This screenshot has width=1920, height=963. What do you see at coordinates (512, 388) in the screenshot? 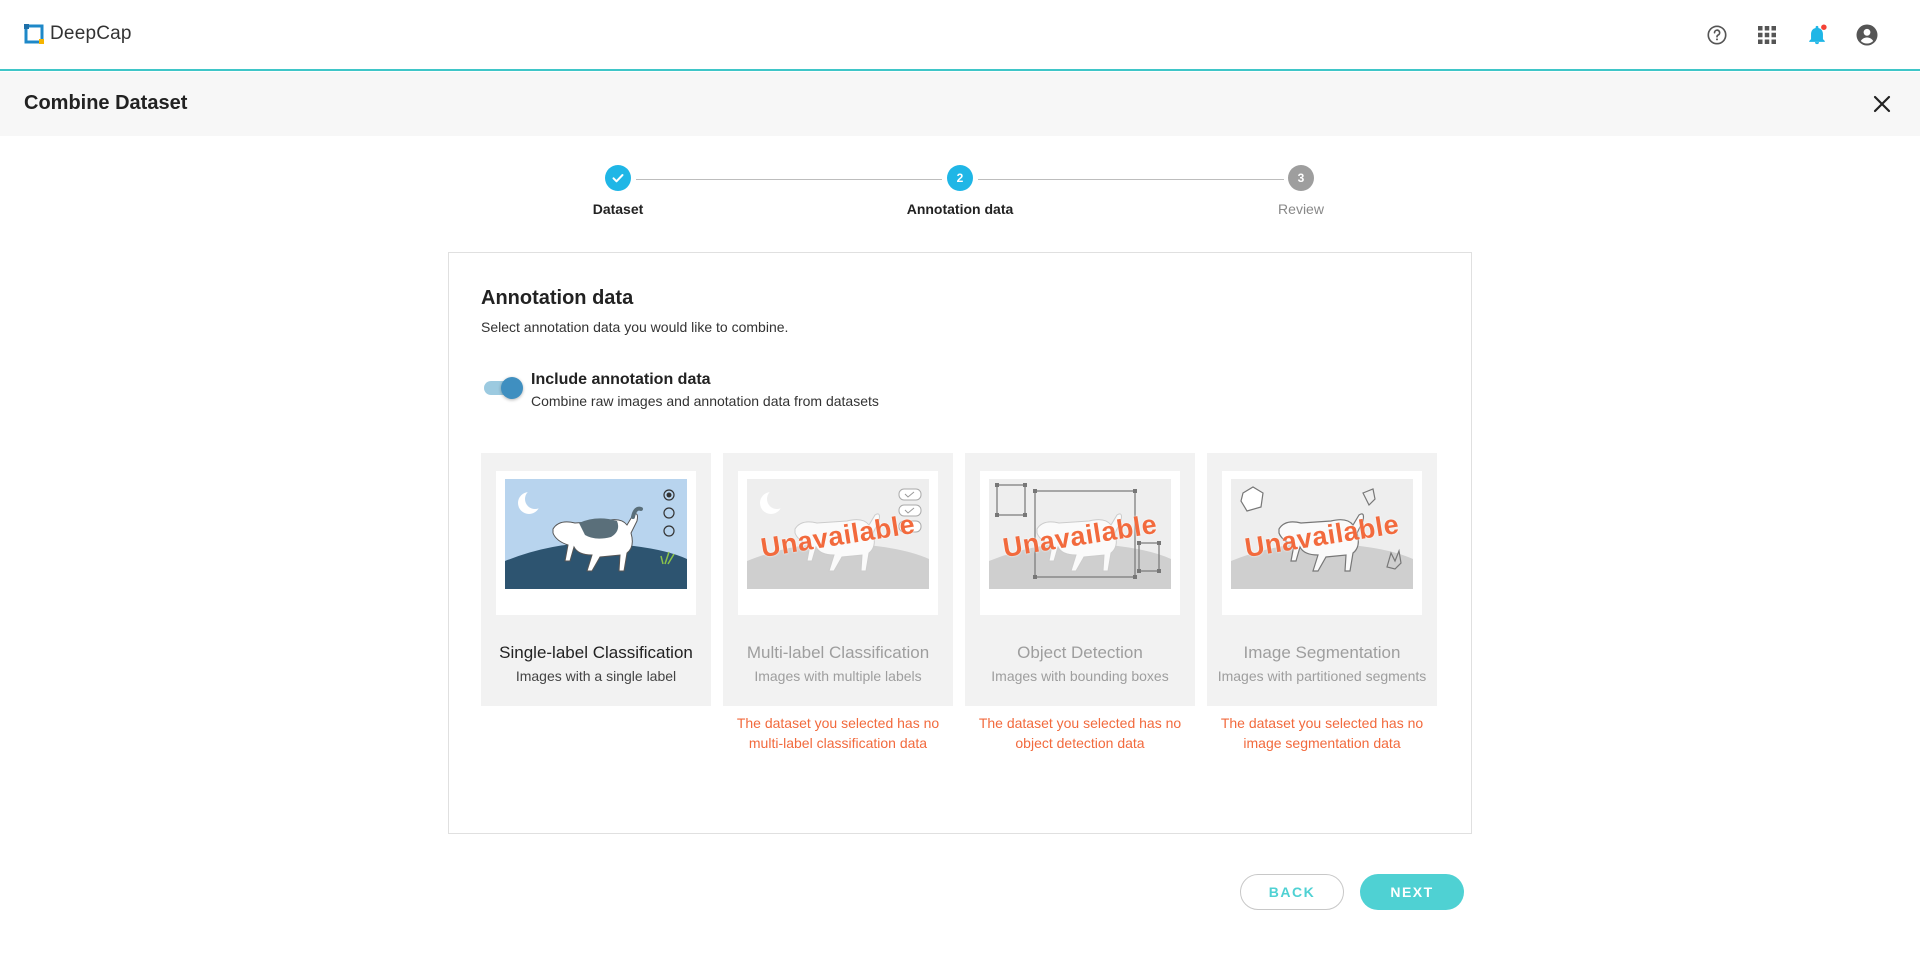
I see `toggle-thumb` at bounding box center [512, 388].